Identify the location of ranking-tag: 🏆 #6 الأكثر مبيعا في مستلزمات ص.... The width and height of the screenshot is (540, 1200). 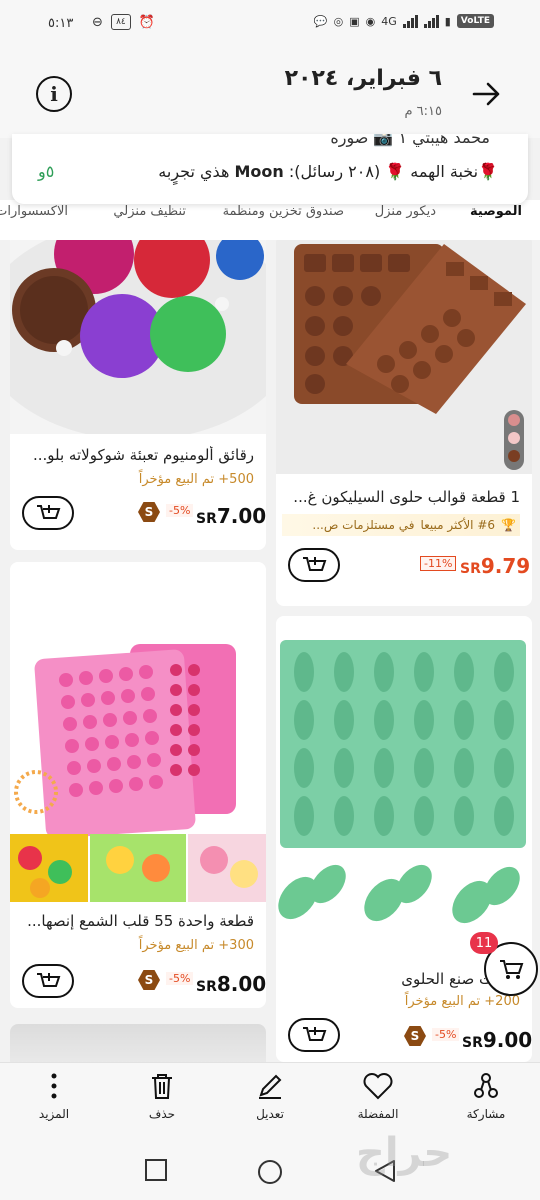
(401, 525).